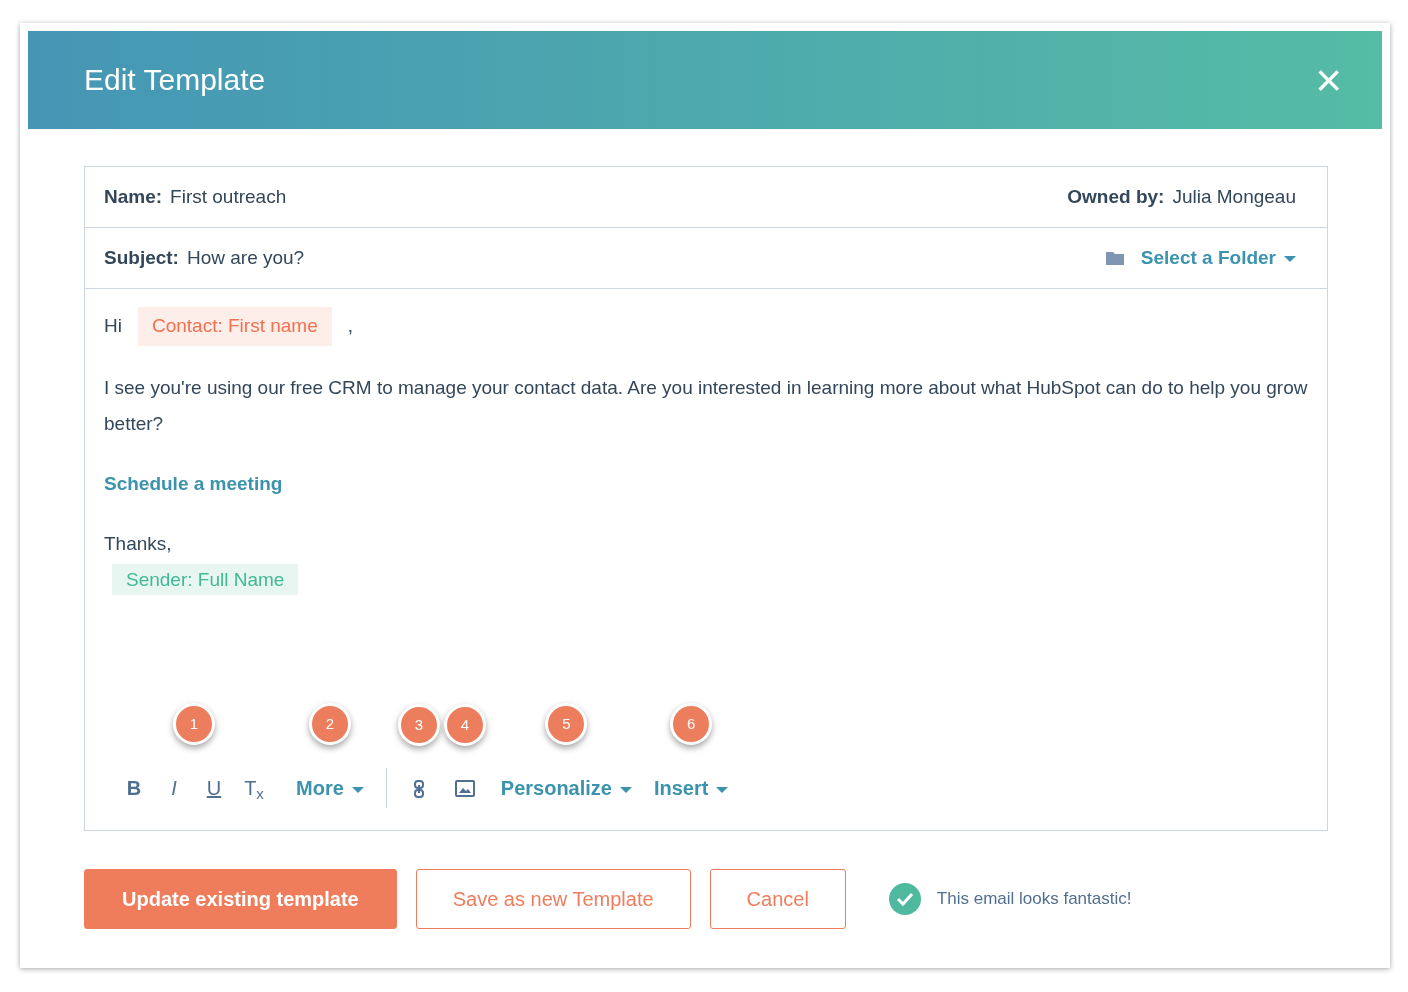 The width and height of the screenshot is (1408, 992). I want to click on meeting-link: Schedule a meeting, so click(193, 483).